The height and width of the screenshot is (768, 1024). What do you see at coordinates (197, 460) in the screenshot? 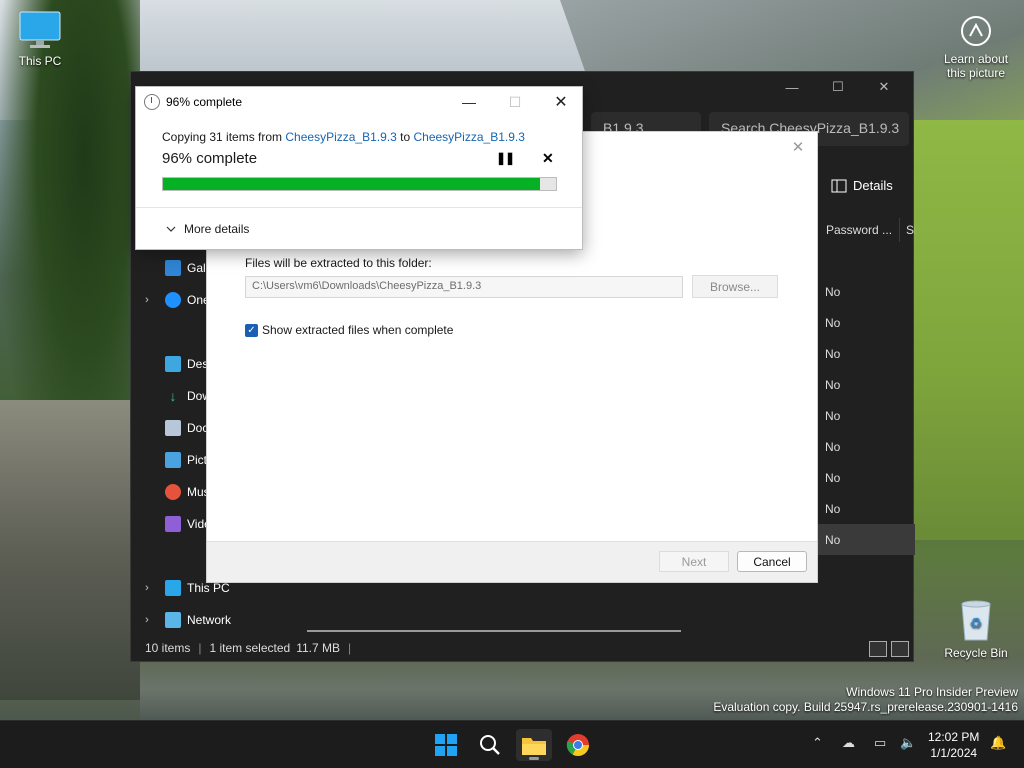
I see `nav-item-label: Pict` at bounding box center [197, 460].